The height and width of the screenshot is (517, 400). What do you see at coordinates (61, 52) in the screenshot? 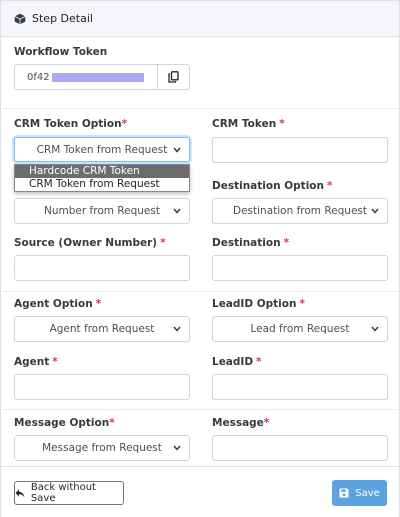
I see `workflow-token-label: Workflow Token` at bounding box center [61, 52].